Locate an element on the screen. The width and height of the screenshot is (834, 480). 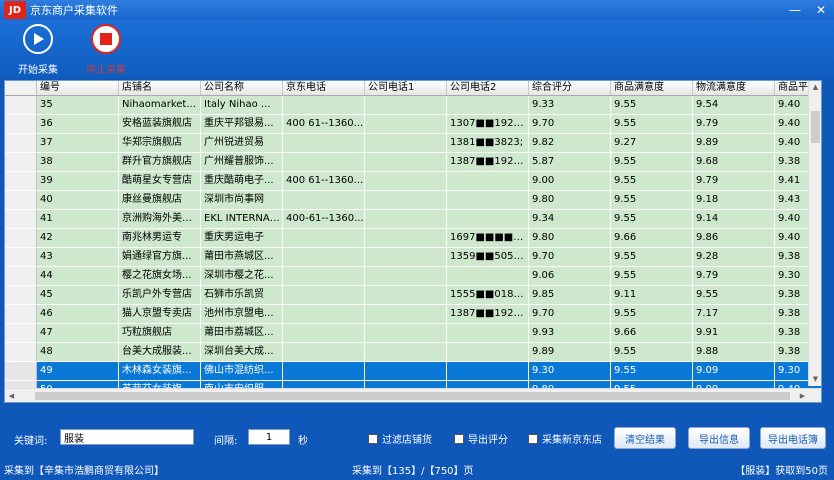
cell-col-company-phone-2: 1387■■19231; is located at coordinates (488, 162).